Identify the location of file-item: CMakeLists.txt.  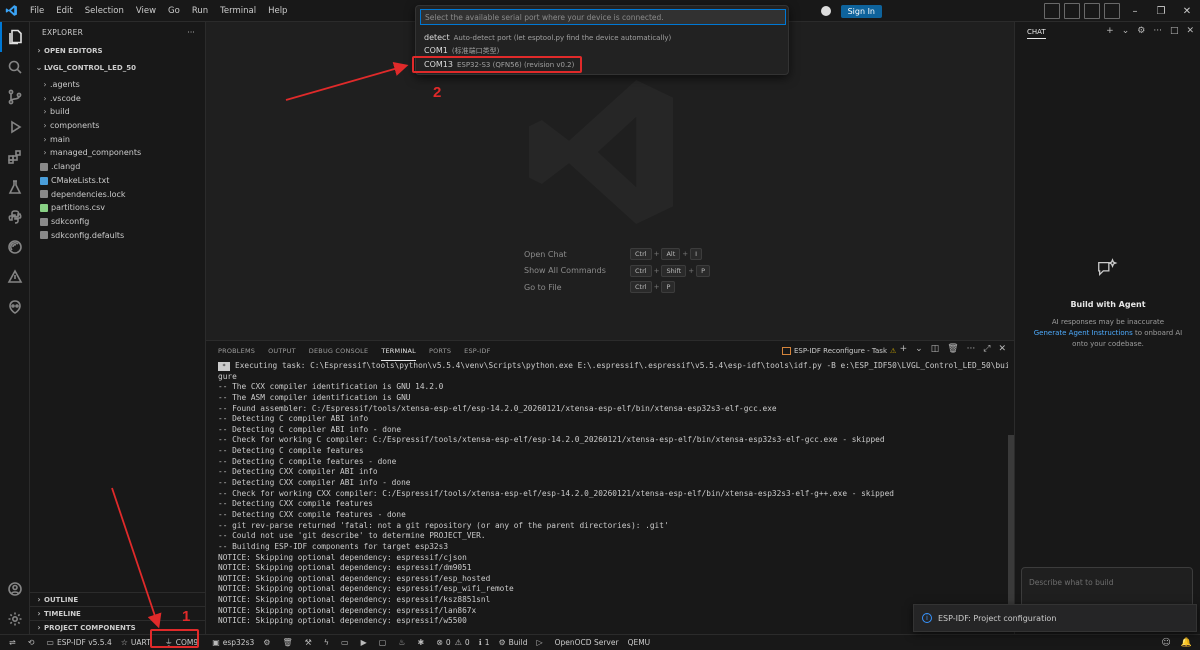
(117, 181).